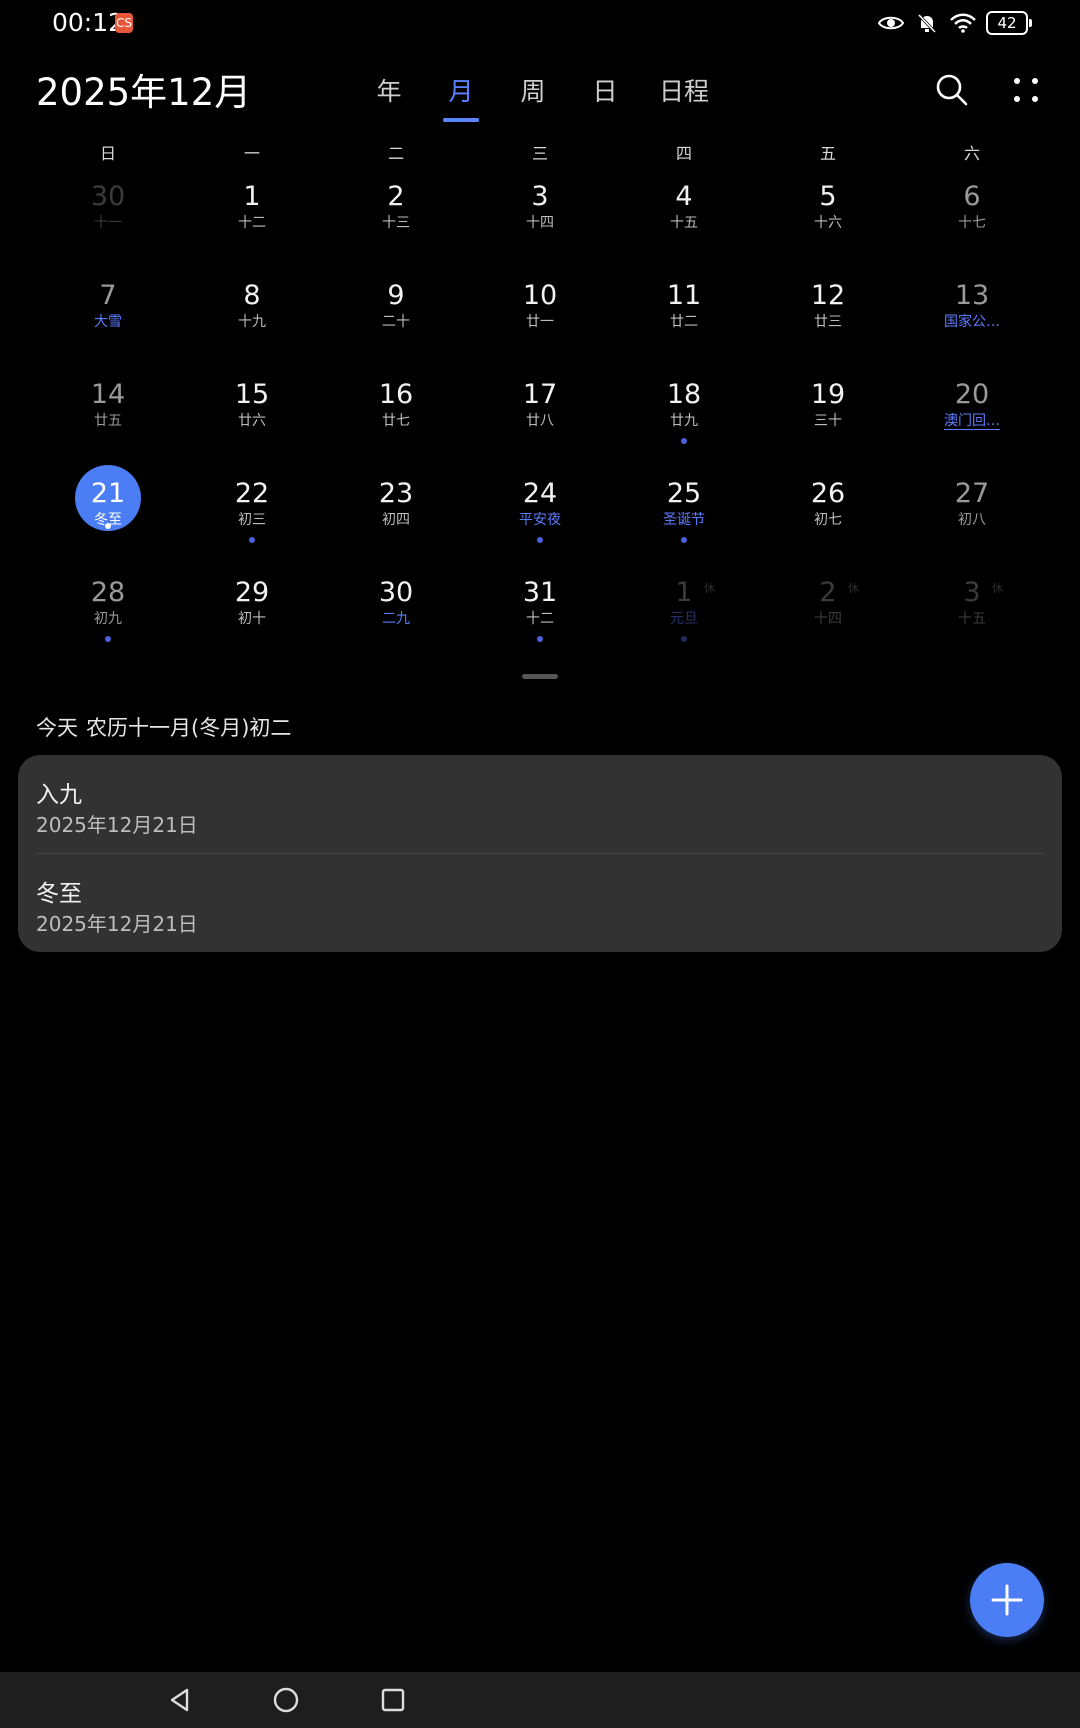 The width and height of the screenshot is (1080, 1728). I want to click on lunar-label: 初七, so click(828, 520).